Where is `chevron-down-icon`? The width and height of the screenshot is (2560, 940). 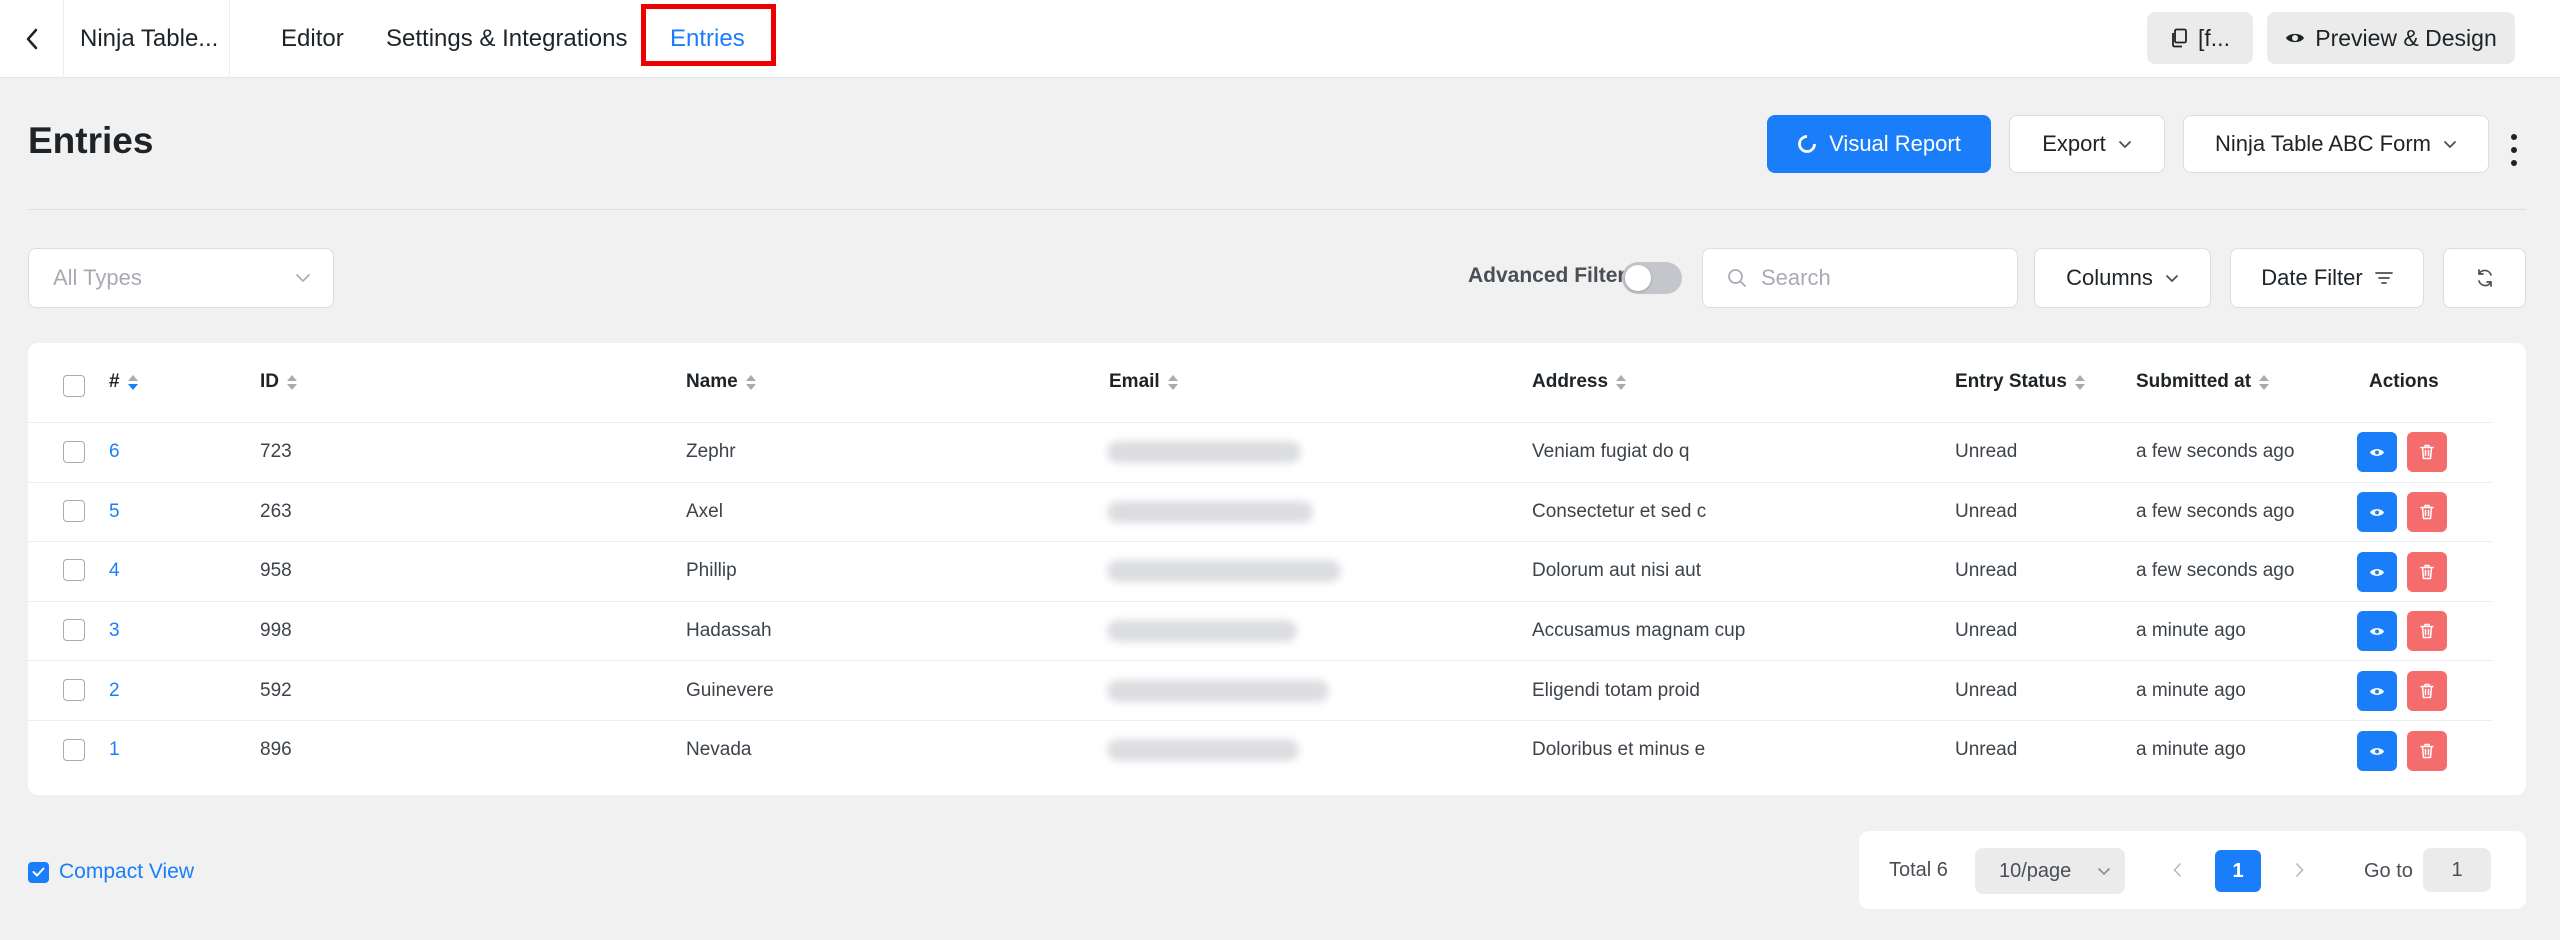 chevron-down-icon is located at coordinates (2172, 278).